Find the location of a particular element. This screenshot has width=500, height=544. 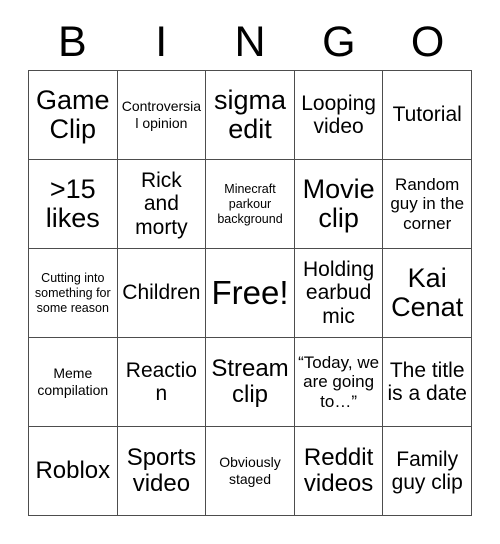

bingo-cell-r5-c4: Reddit videos is located at coordinates (339, 471).